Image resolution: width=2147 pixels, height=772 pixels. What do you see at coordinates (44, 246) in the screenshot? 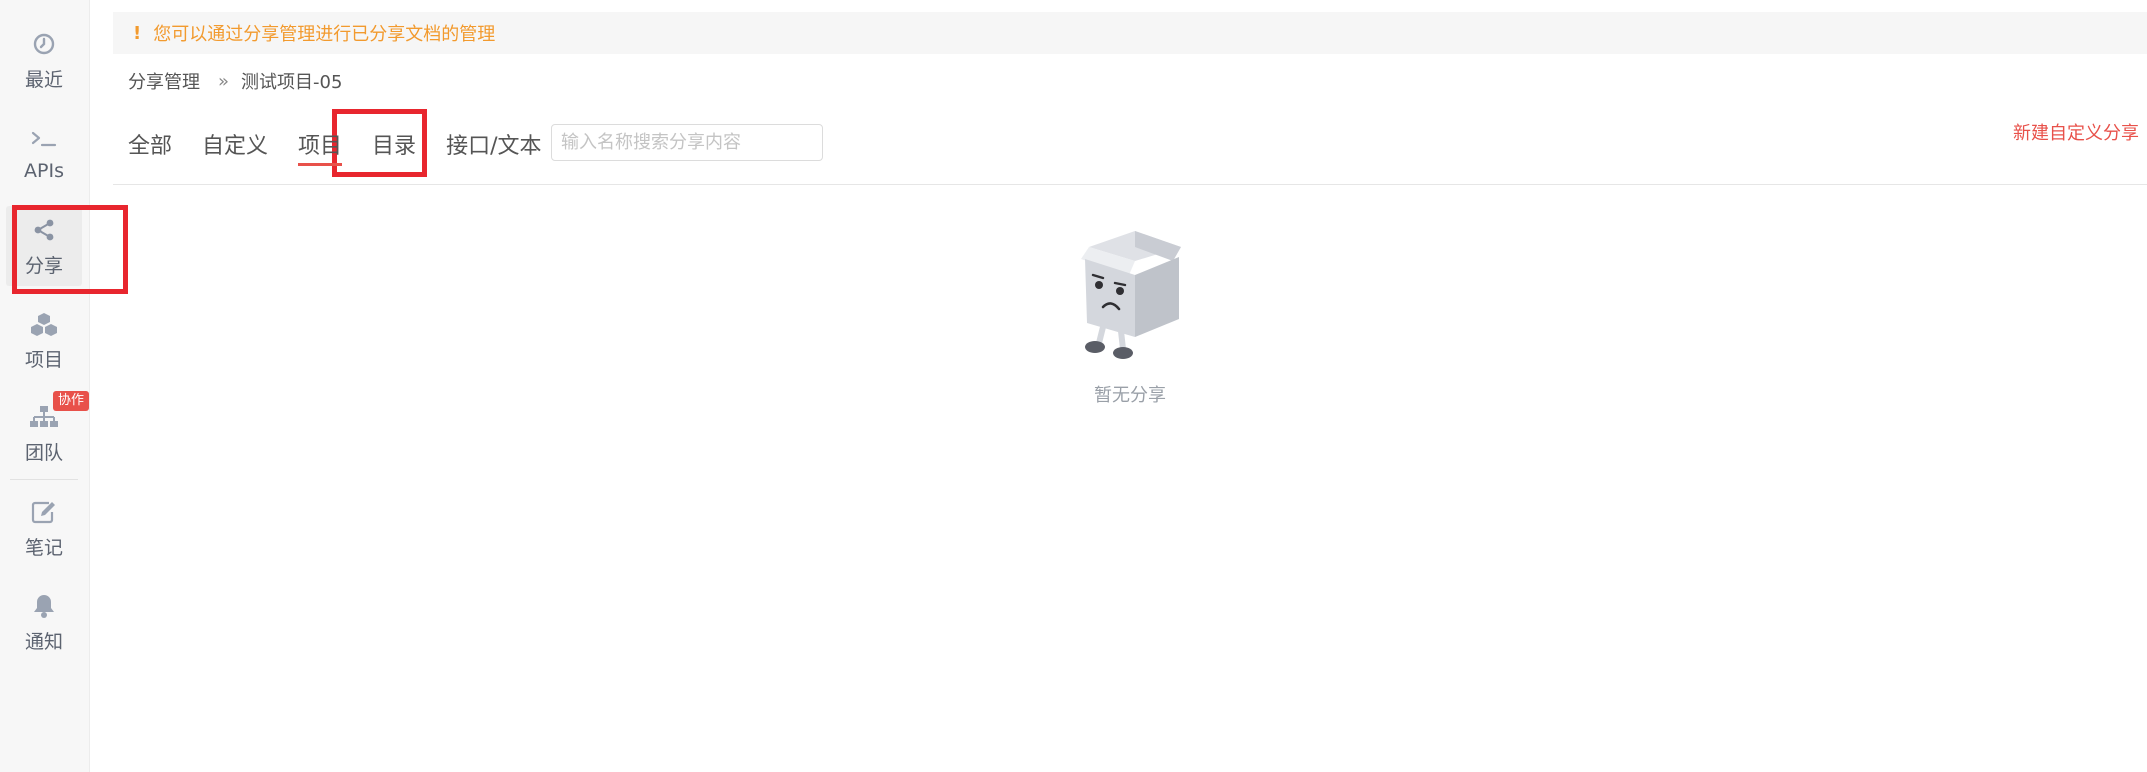
I see `nav-share: 分享` at bounding box center [44, 246].